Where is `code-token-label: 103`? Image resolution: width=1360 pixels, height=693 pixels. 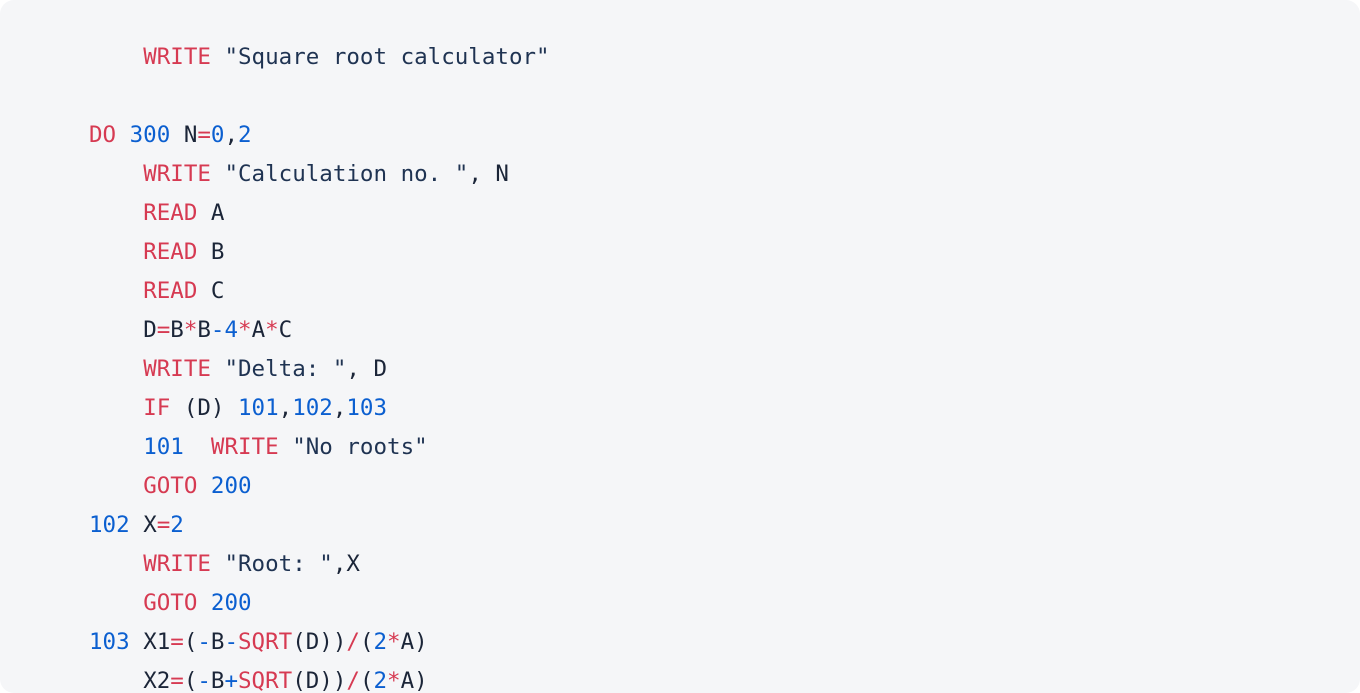
code-token-label: 103 is located at coordinates (109, 642).